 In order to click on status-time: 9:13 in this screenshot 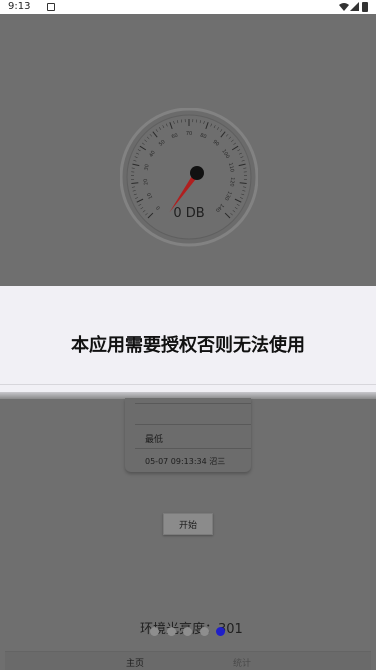, I will do `click(19, 6)`.